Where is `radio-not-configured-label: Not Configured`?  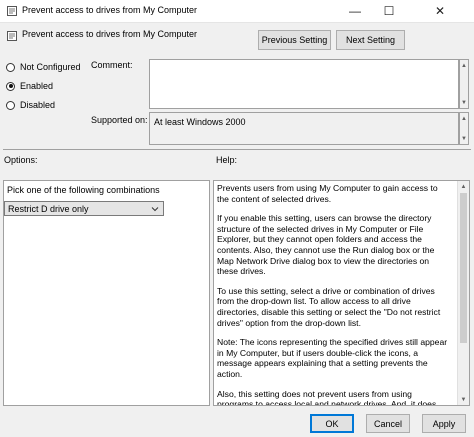
radio-not-configured-label: Not Configured is located at coordinates (50, 67).